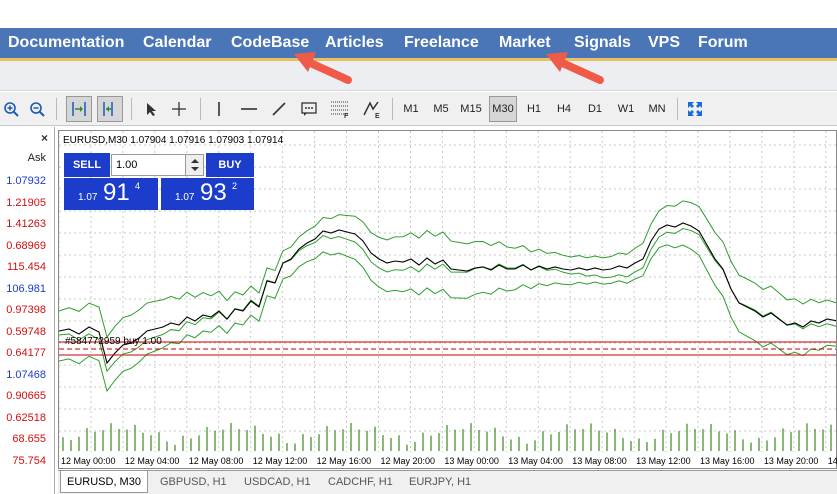 The height and width of the screenshot is (494, 837). I want to click on fibonacci-icon: F, so click(340, 109).